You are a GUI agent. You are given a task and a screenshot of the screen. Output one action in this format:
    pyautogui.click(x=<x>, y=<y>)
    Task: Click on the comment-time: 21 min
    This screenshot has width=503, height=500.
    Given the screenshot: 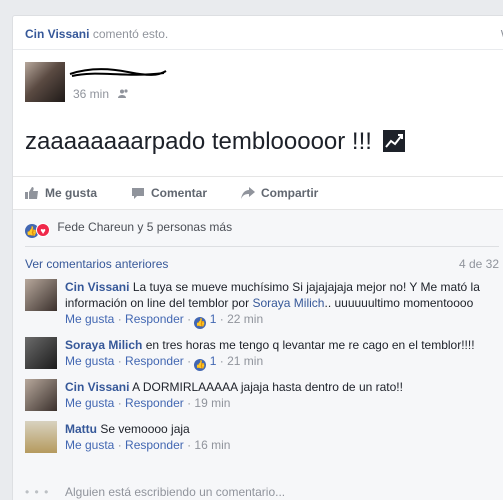 What is the action you would take?
    pyautogui.click(x=245, y=361)
    